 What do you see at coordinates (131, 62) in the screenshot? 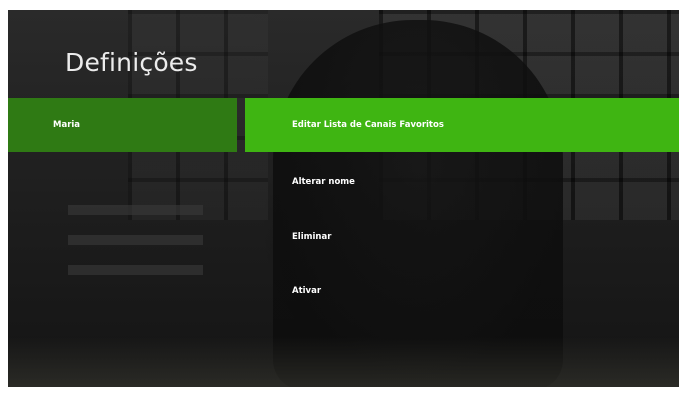
I see `page-title: Definições` at bounding box center [131, 62].